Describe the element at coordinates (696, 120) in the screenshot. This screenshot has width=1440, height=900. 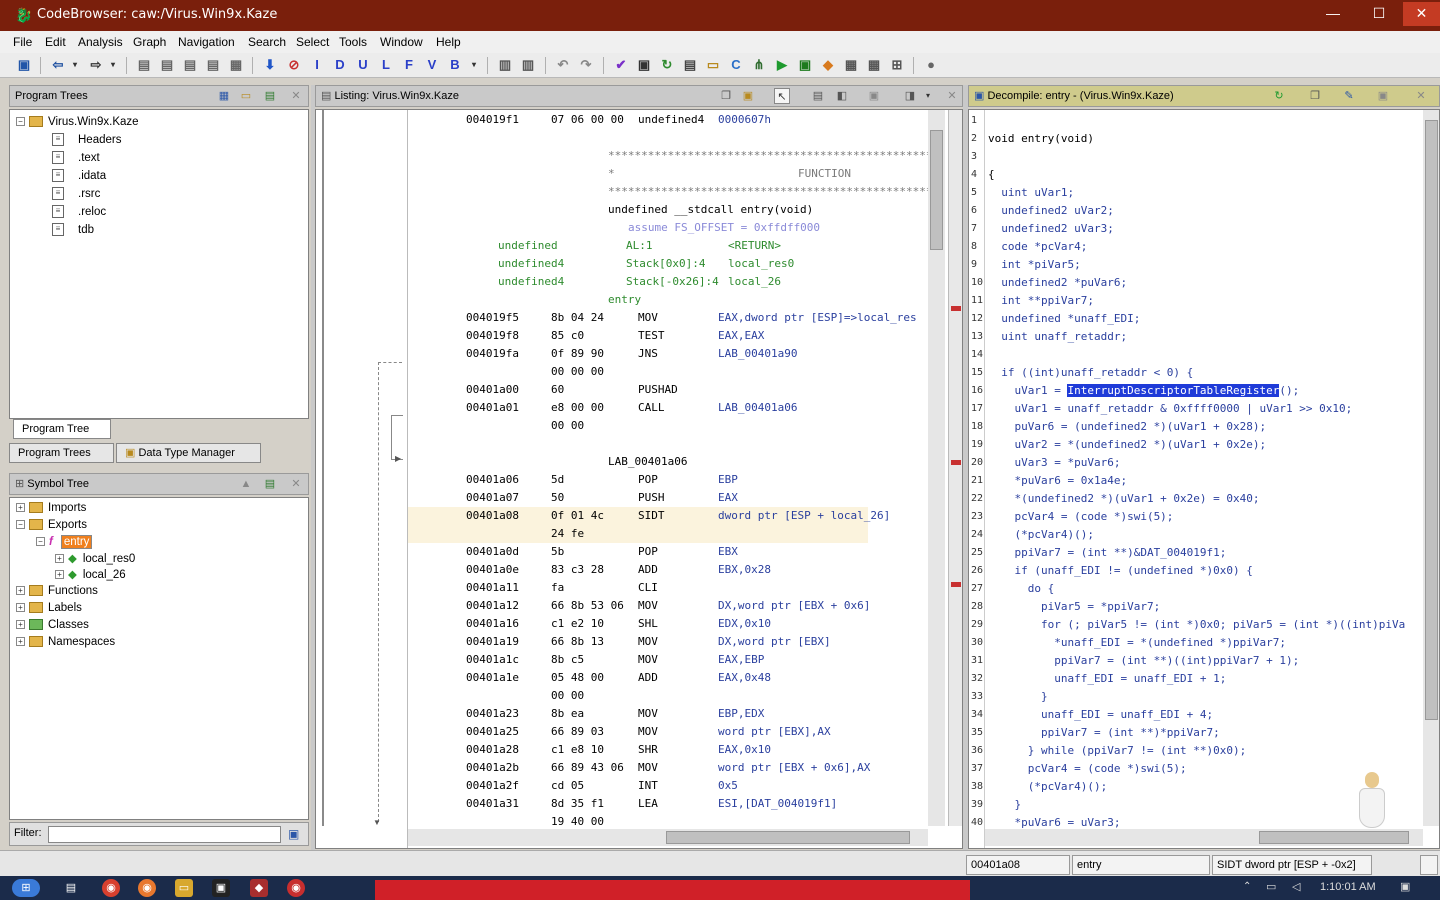
I see `listing-data-row: 004019f1 07 06 00 00 undefined4 0000607h` at that location.